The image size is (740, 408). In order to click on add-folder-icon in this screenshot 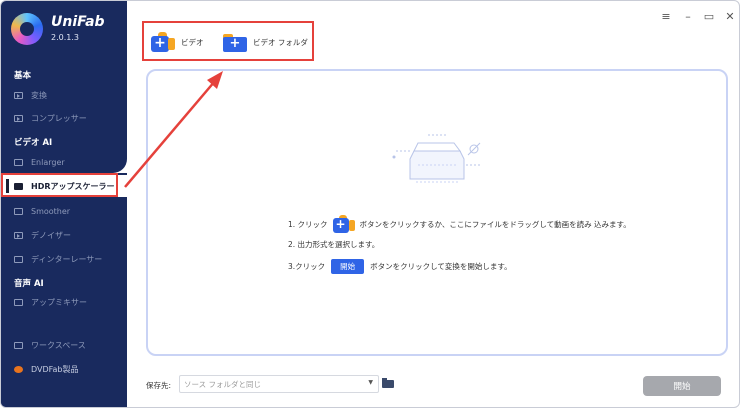, I will do `click(235, 42)`.